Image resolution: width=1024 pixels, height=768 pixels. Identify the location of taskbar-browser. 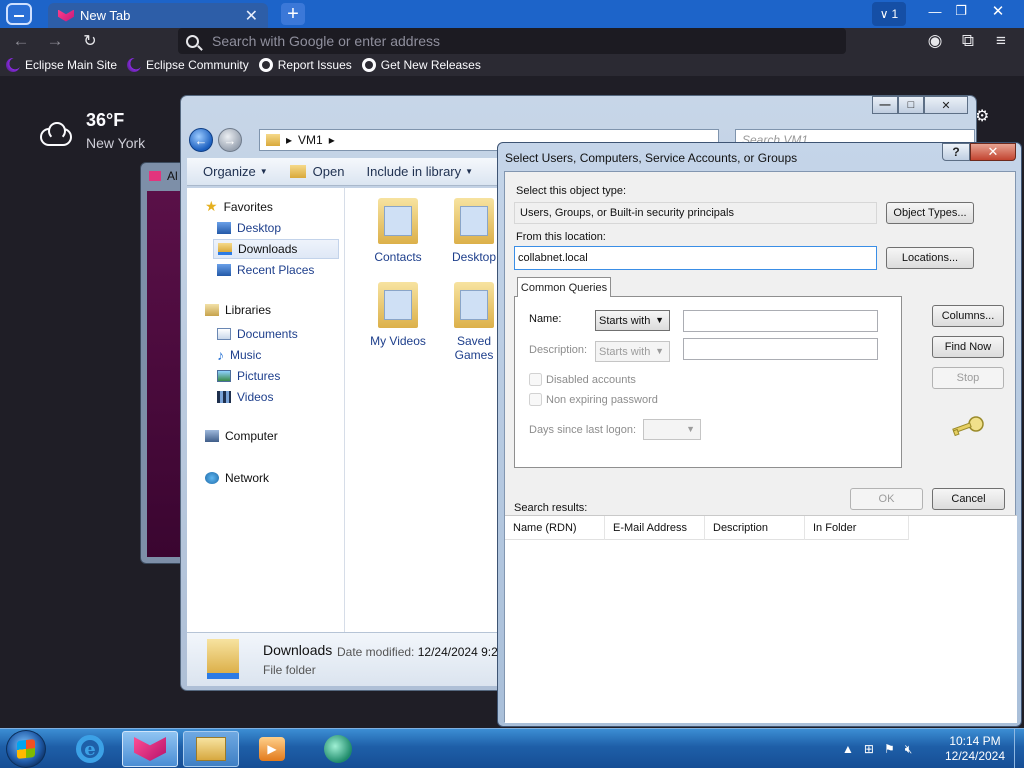
(150, 749).